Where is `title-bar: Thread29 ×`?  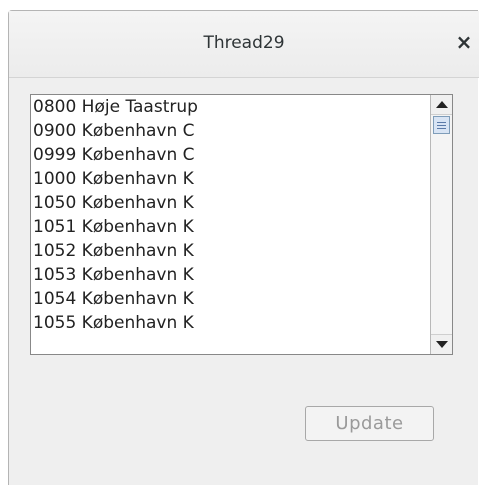 title-bar: Thread29 × is located at coordinates (244, 44).